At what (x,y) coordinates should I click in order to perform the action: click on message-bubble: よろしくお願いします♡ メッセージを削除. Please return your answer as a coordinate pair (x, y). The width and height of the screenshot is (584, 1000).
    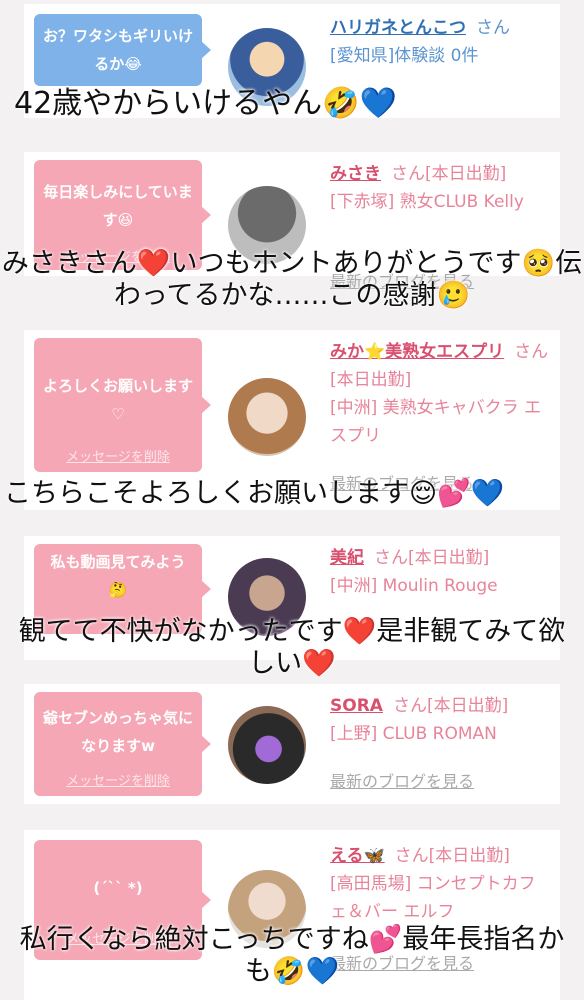
    Looking at the image, I should click on (122, 405).